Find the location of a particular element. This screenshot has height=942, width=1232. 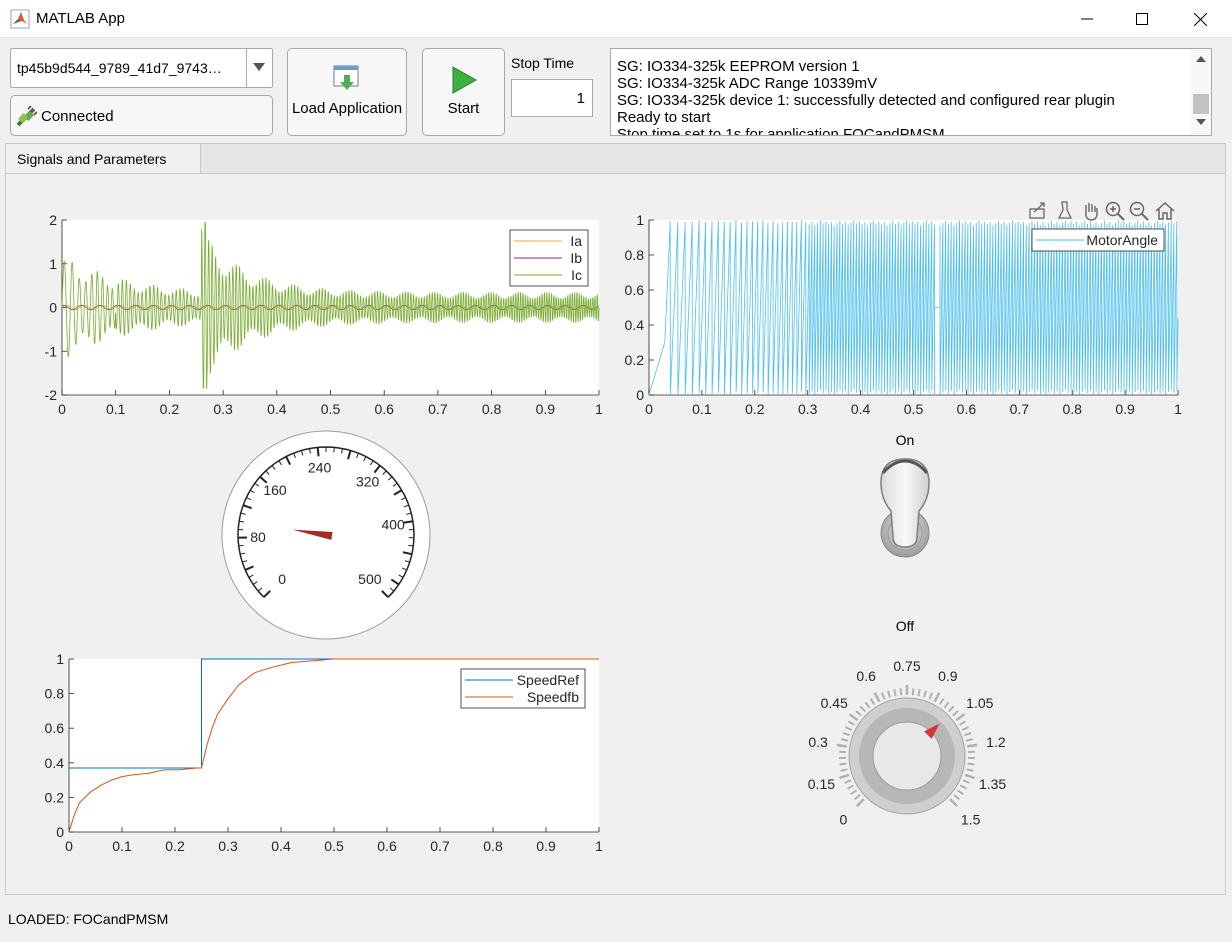

knob-label: 1.2 is located at coordinates (996, 742).